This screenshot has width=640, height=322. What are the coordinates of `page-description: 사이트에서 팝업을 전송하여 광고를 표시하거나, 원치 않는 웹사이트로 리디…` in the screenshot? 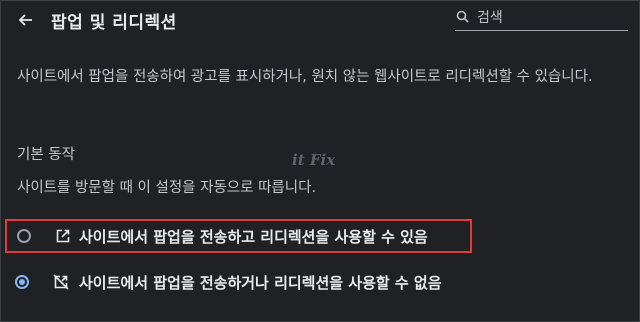 It's located at (305, 77).